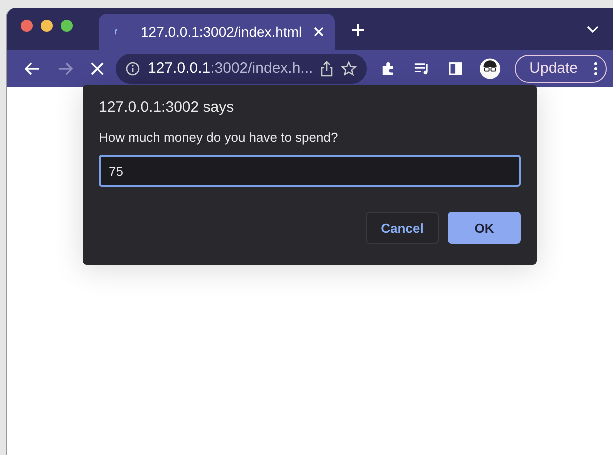 This screenshot has height=455, width=613. Describe the element at coordinates (97, 69) in the screenshot. I see `stop-icon` at that location.